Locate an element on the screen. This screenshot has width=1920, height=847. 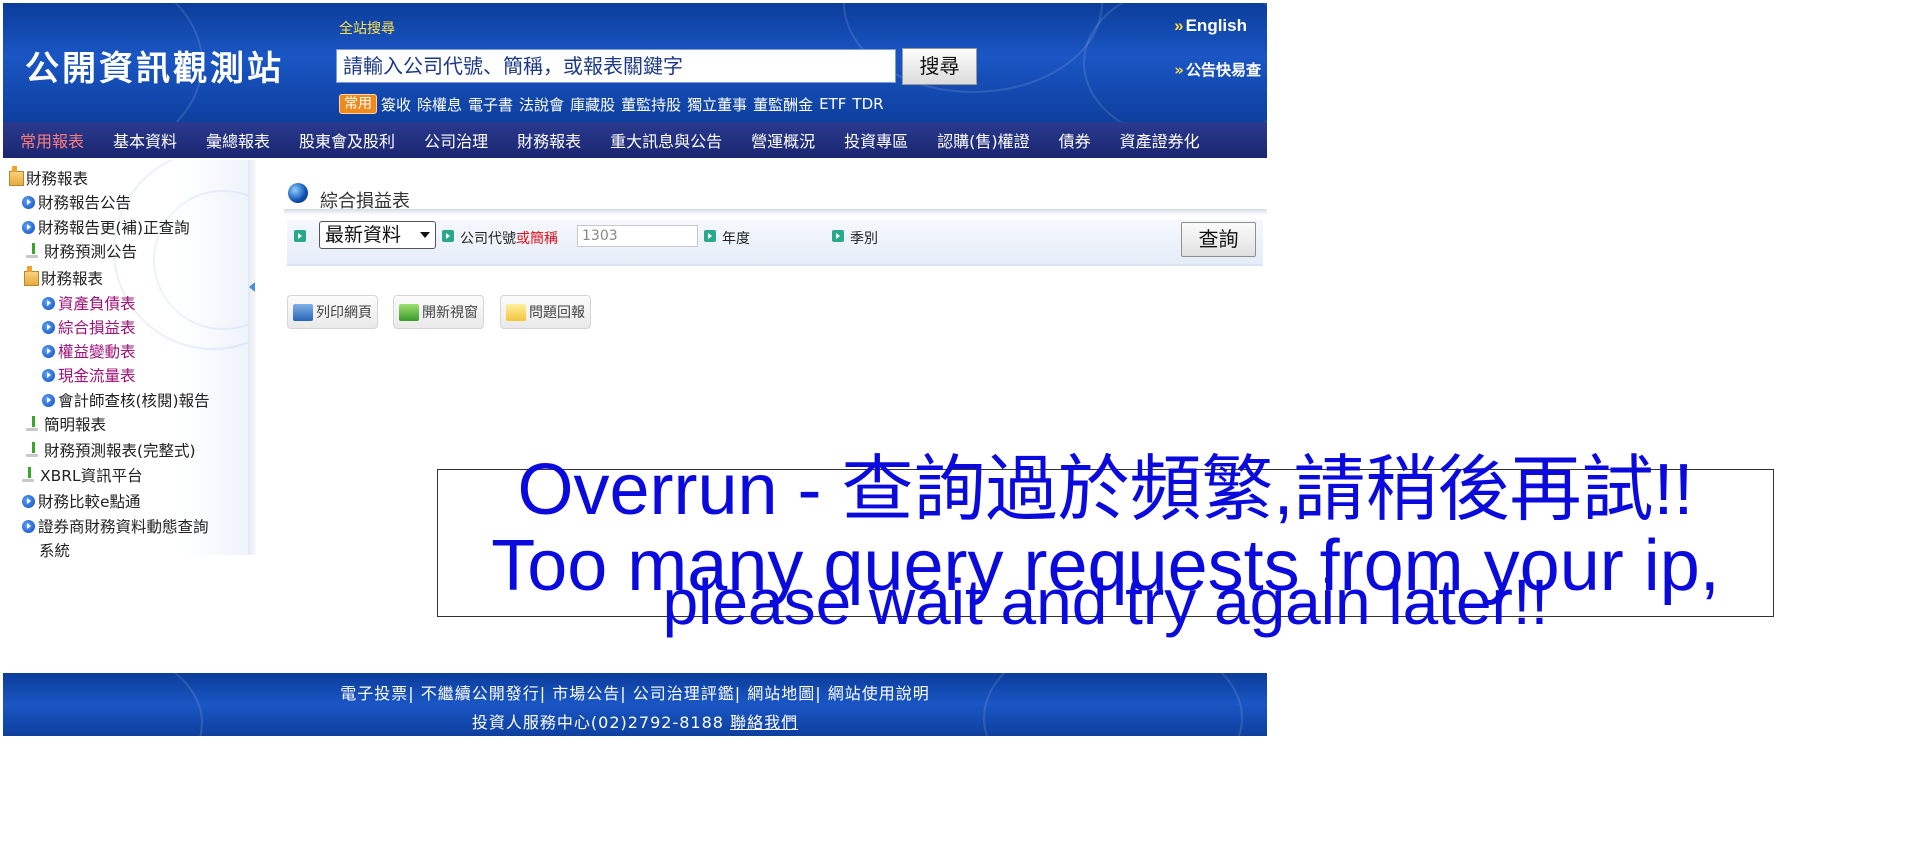
footer-link-usage: 網站使用說明 is located at coordinates (879, 693).